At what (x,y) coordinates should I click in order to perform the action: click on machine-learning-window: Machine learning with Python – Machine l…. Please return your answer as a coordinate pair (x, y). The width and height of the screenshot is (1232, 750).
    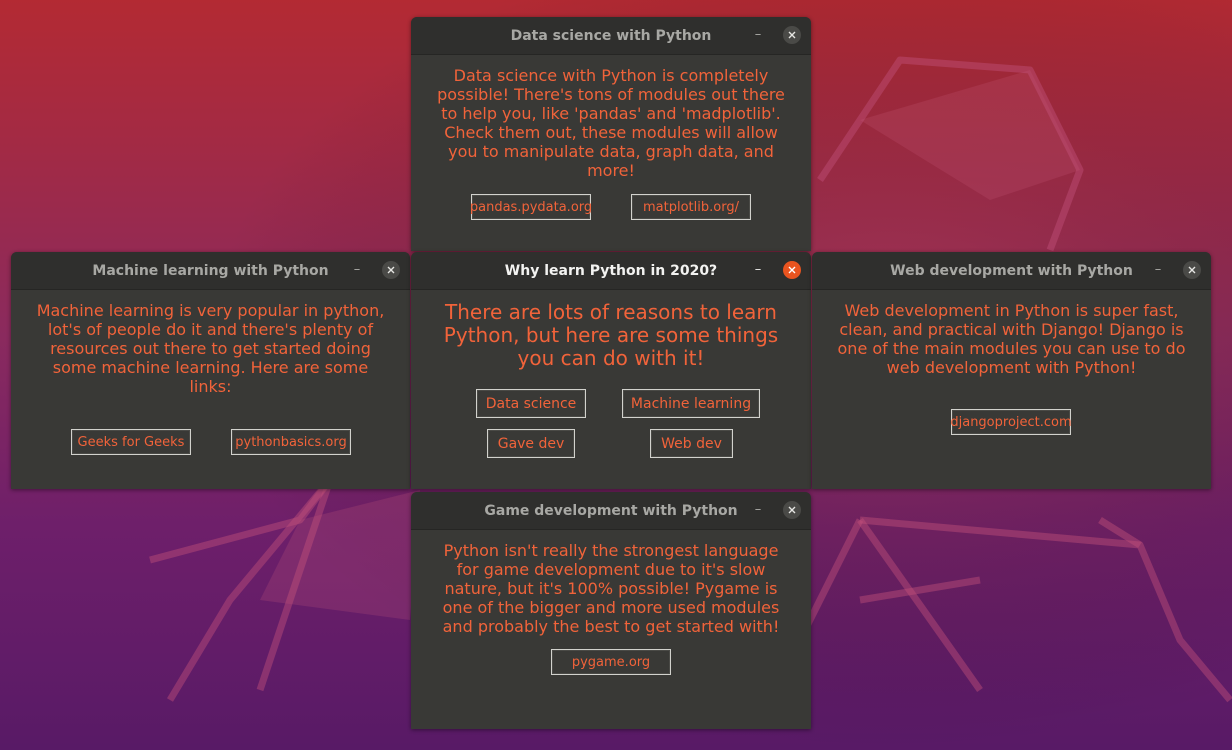
    Looking at the image, I should click on (210, 370).